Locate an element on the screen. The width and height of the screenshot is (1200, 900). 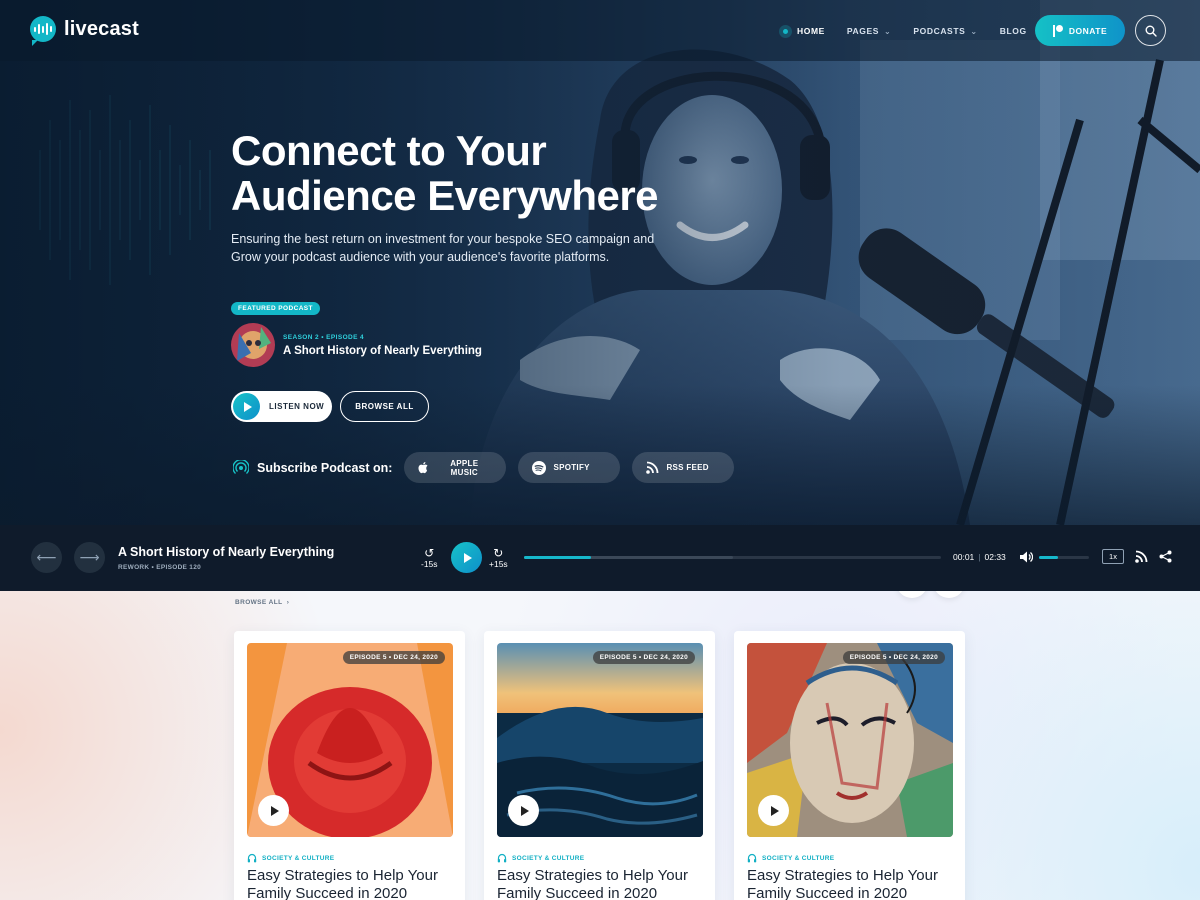
nav-item-home: HOME is located at coordinates (802, 31).